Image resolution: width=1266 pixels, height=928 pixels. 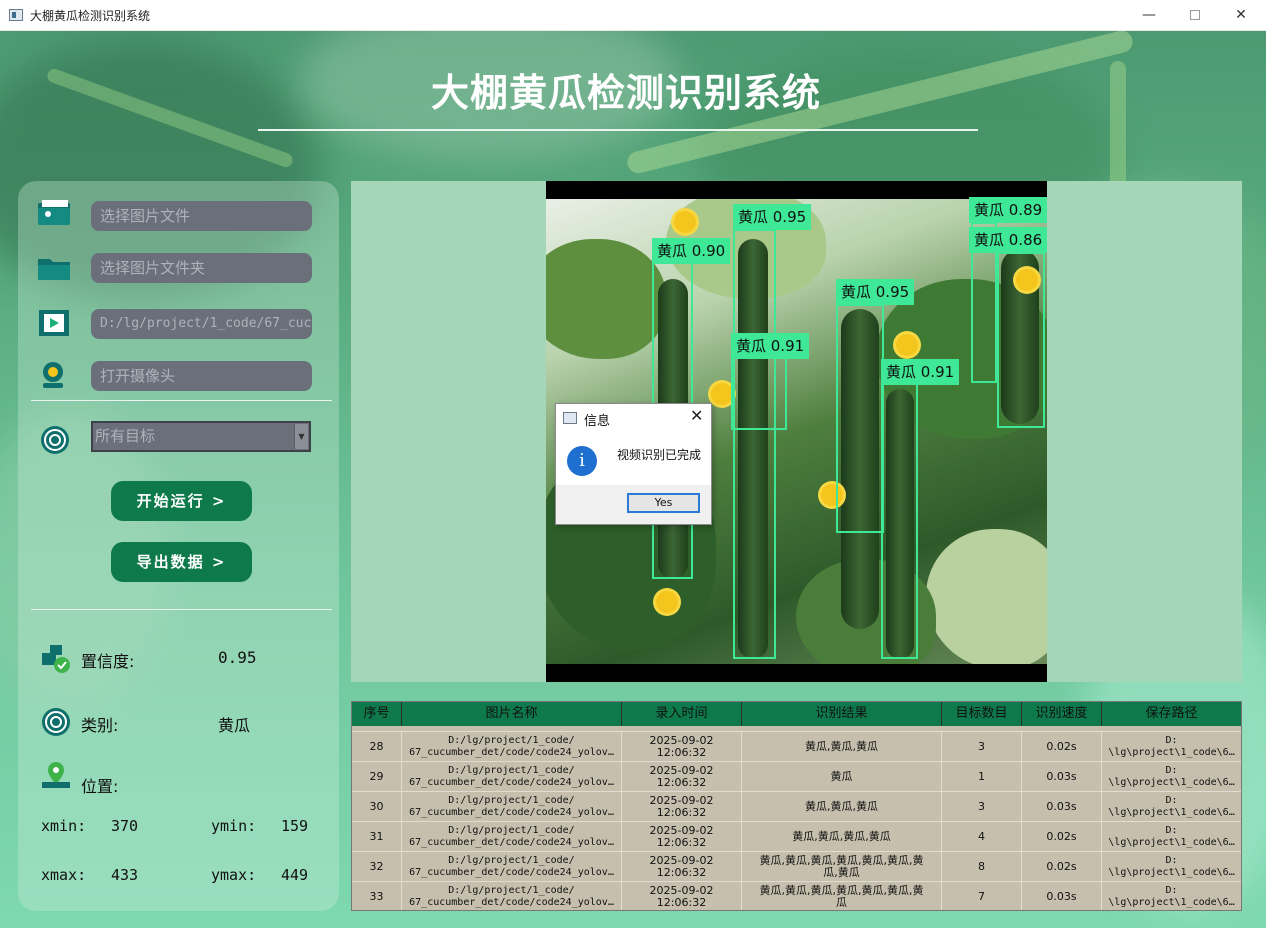 What do you see at coordinates (90, 16) in the screenshot?
I see `window-title: 大棚黄瓜检测识别系统` at bounding box center [90, 16].